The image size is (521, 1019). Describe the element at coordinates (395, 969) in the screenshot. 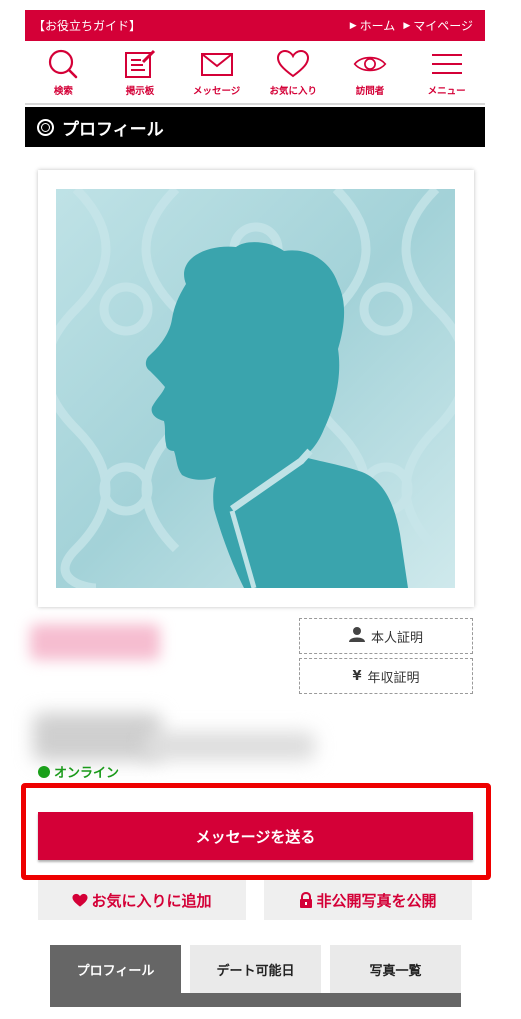

I see `tab-photo-list: 写真一覧` at that location.